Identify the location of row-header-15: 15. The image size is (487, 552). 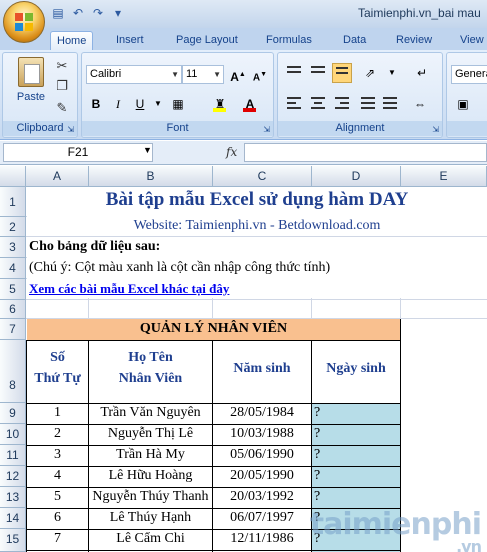
(13, 540).